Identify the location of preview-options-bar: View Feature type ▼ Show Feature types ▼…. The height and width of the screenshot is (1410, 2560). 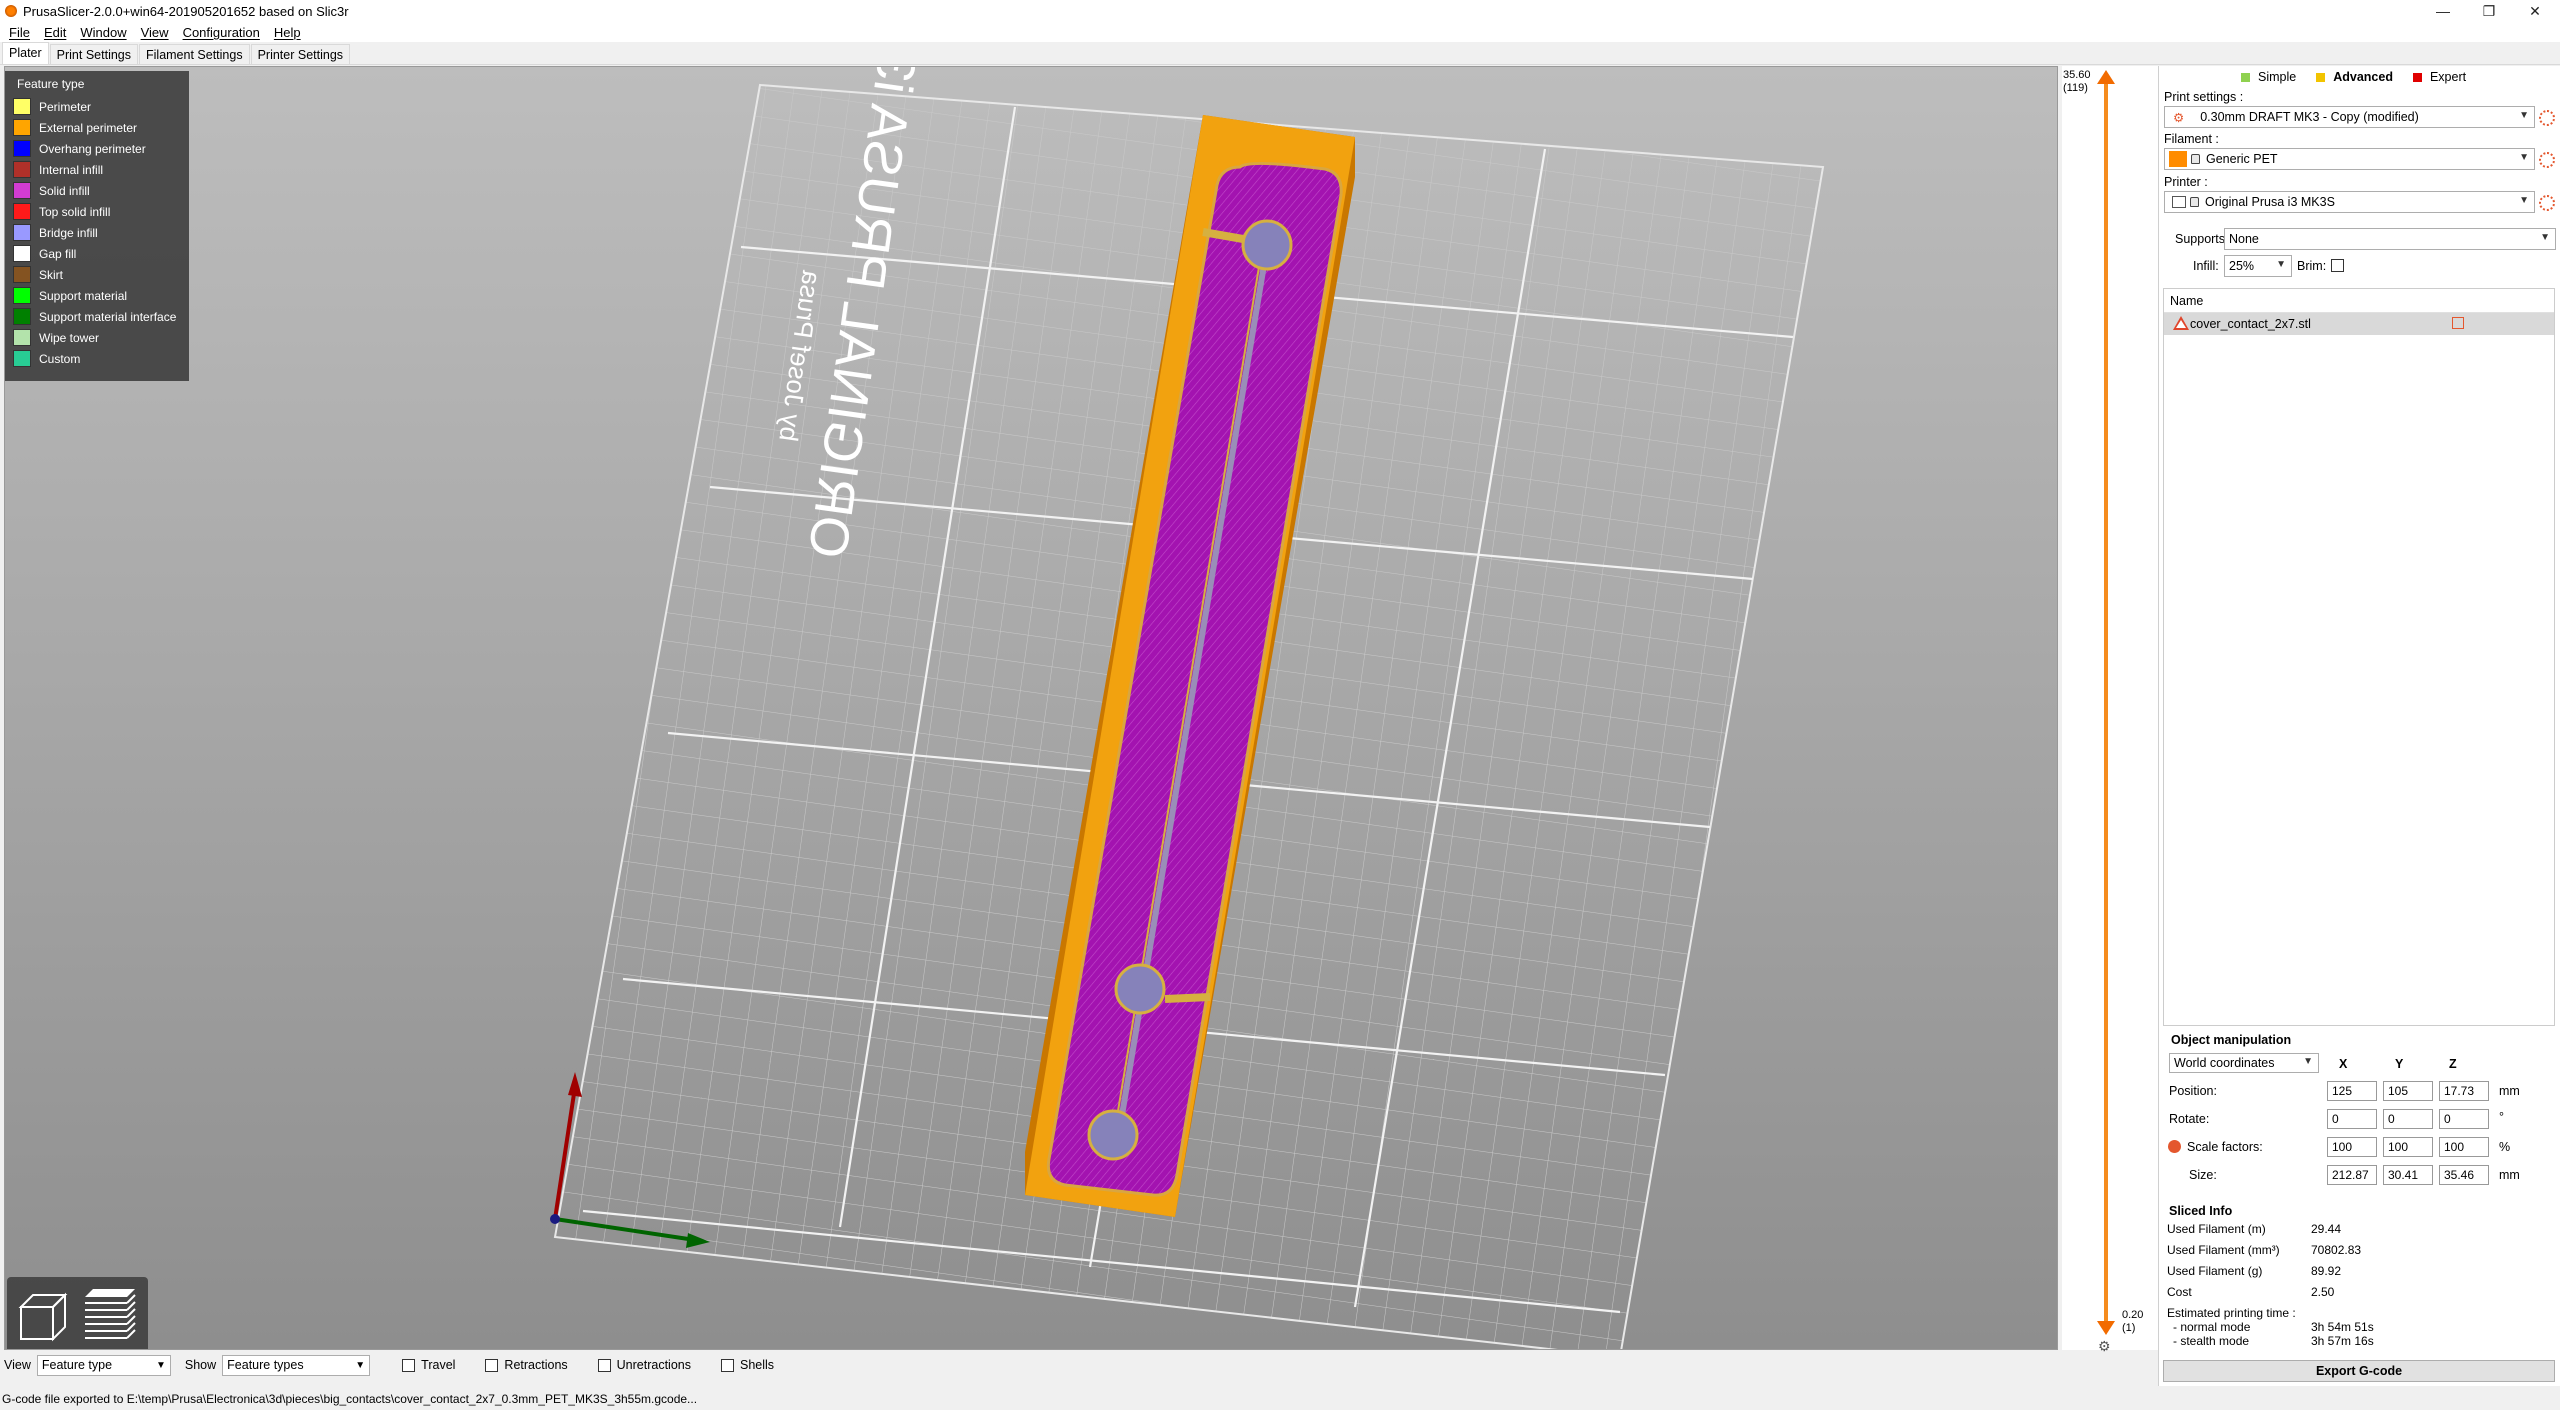
(1079, 1365).